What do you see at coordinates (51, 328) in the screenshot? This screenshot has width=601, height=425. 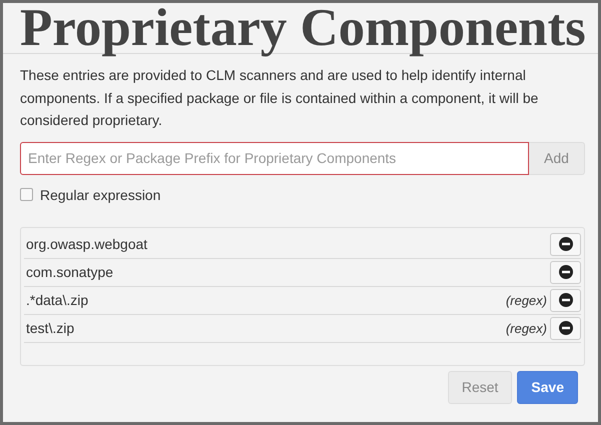 I see `entry-value: test\.zip` at bounding box center [51, 328].